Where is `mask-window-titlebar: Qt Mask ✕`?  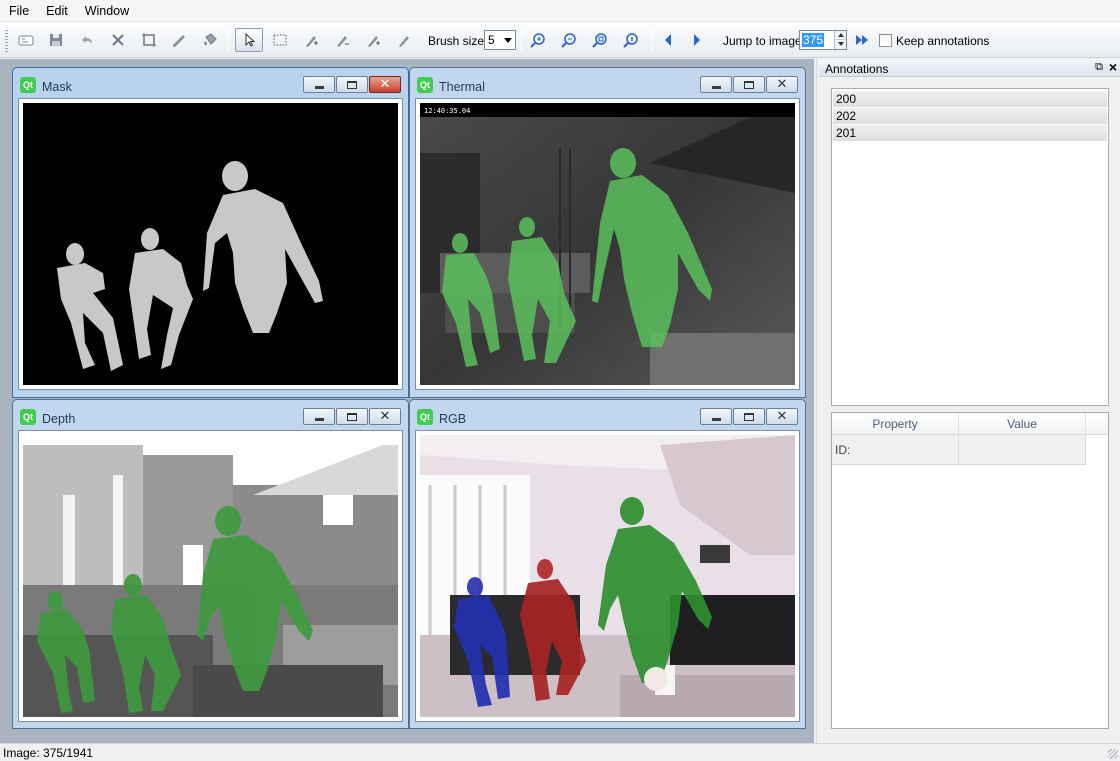 mask-window-titlebar: Qt Mask ✕ is located at coordinates (210, 82).